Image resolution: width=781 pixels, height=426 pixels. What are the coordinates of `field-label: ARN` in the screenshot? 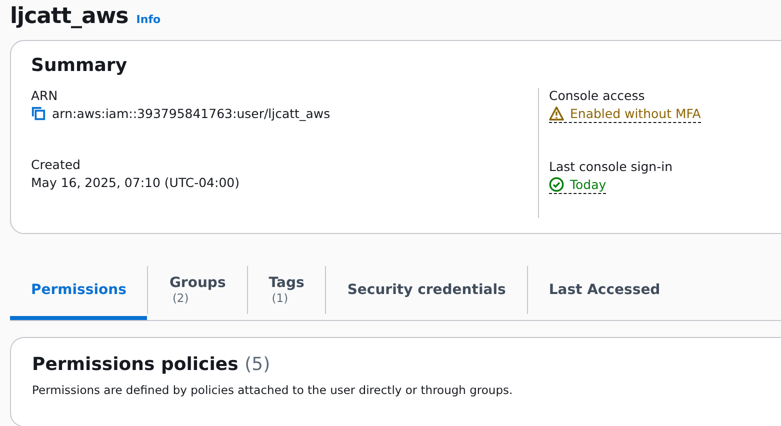 It's located at (45, 95).